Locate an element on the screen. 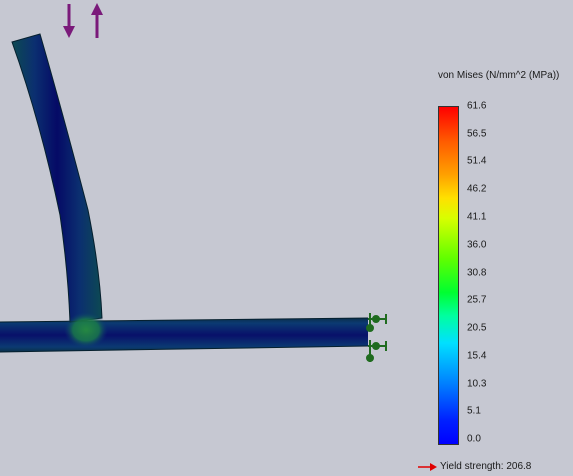 Image resolution: width=573 pixels, height=476 pixels. load-arrow-up-icon is located at coordinates (97, 20).